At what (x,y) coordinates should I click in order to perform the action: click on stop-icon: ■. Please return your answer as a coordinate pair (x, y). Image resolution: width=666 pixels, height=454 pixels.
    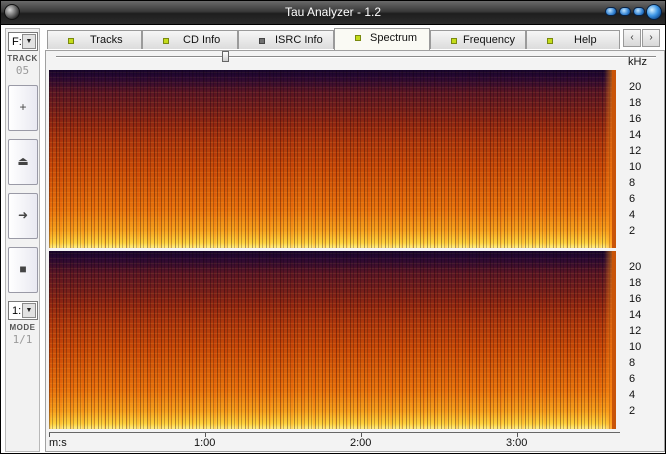
    Looking at the image, I should click on (23, 269).